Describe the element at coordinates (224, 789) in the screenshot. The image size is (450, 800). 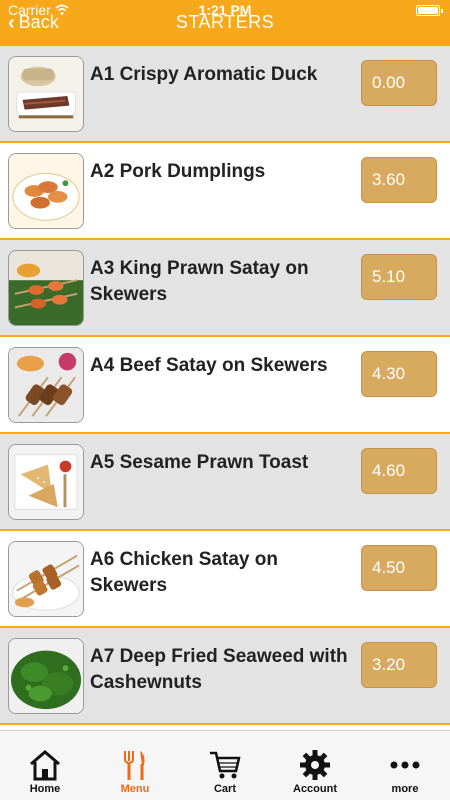
I see `tab-label: Cart` at that location.